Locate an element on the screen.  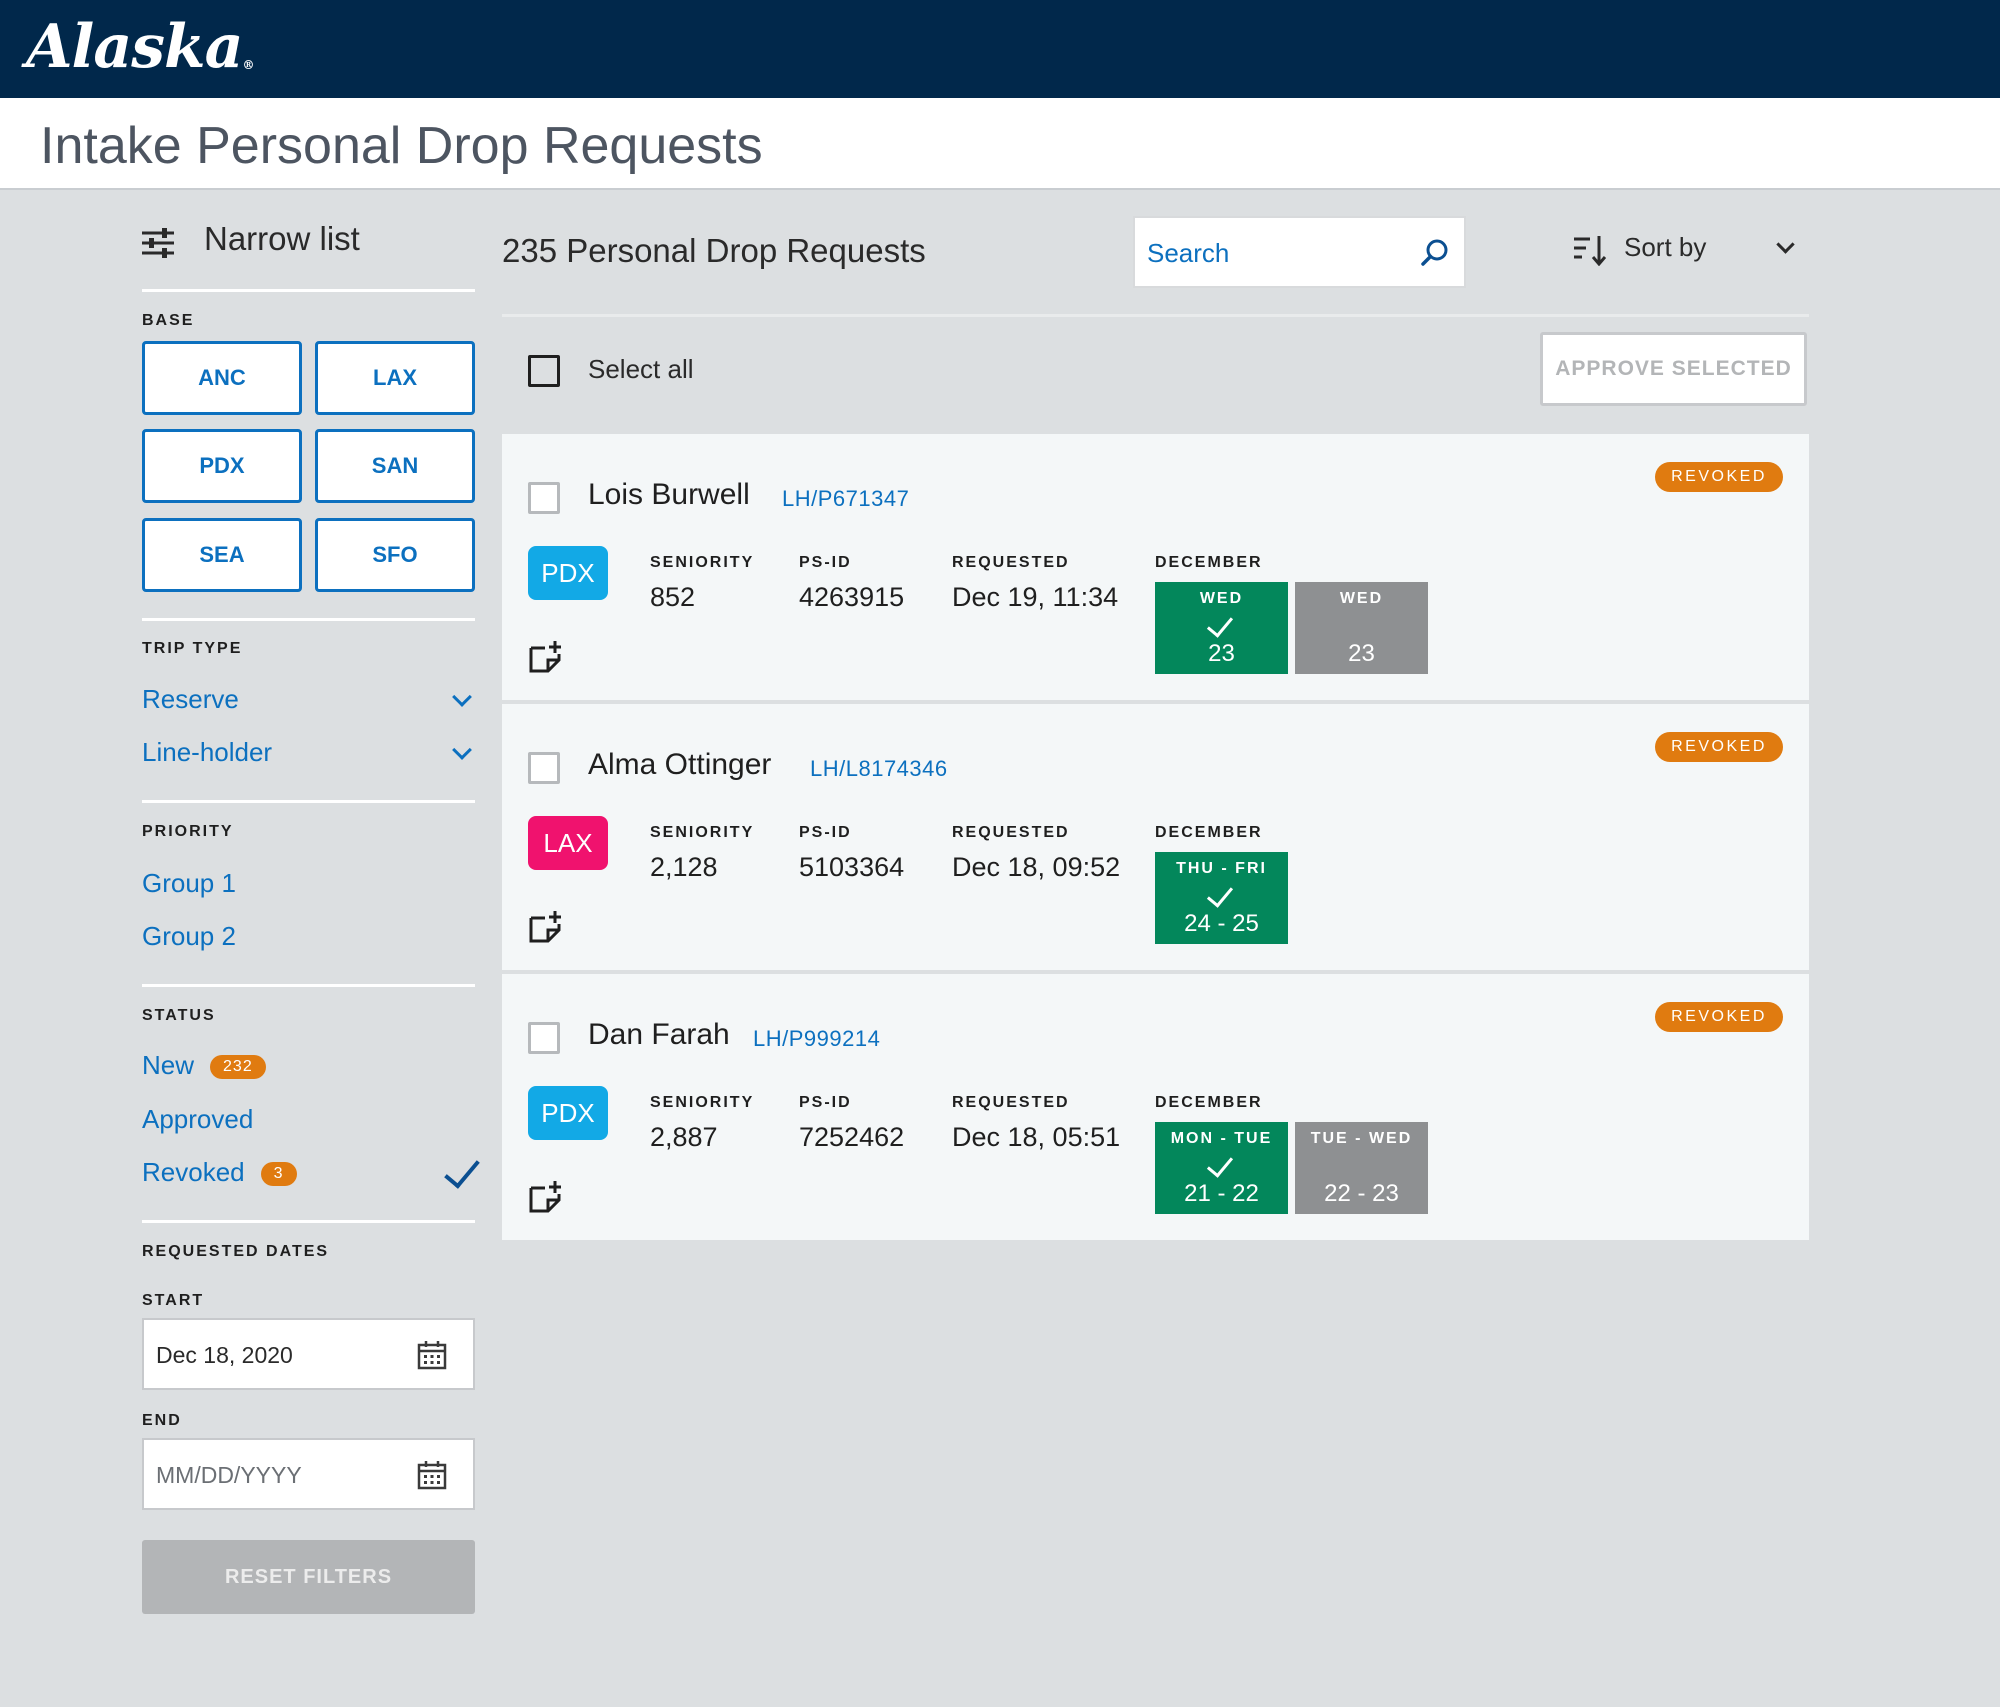
psid-value: 7252462 is located at coordinates (852, 1137).